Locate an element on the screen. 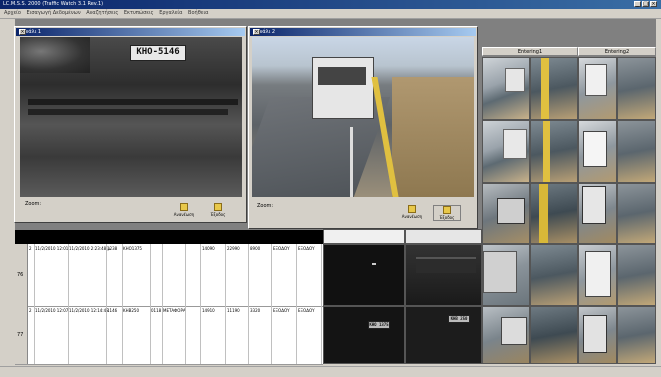  column-header-entering2: Entering2 is located at coordinates (617, 51).